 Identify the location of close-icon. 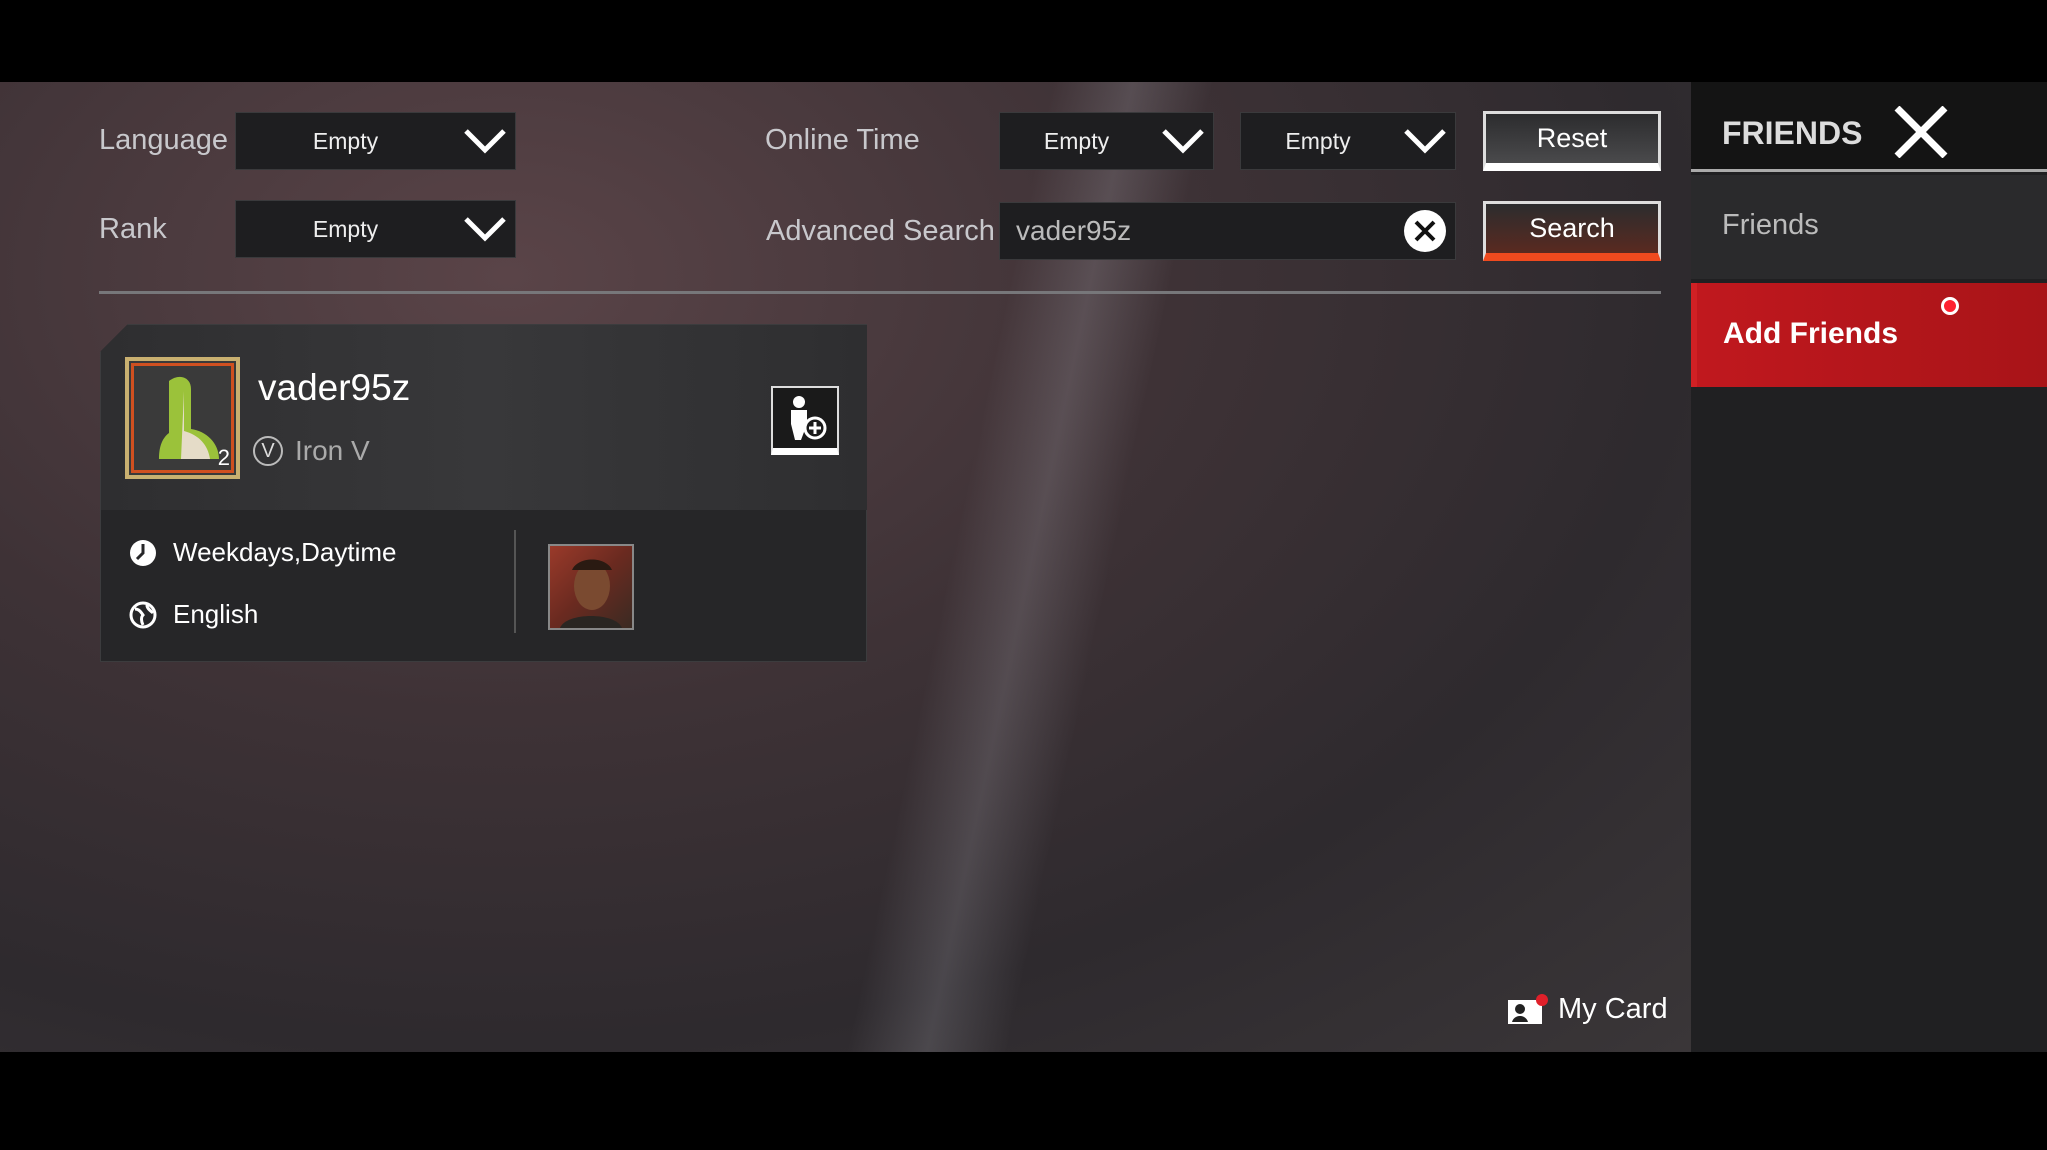
(1921, 134).